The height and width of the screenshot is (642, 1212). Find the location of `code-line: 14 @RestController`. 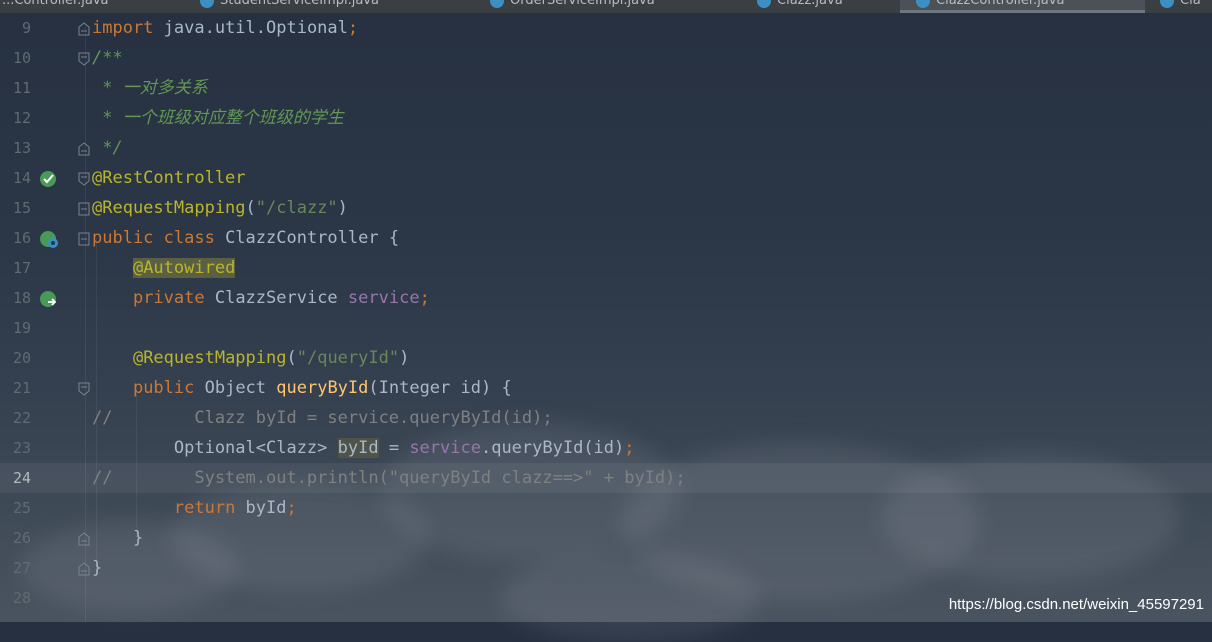

code-line: 14 @RestController is located at coordinates (606, 178).